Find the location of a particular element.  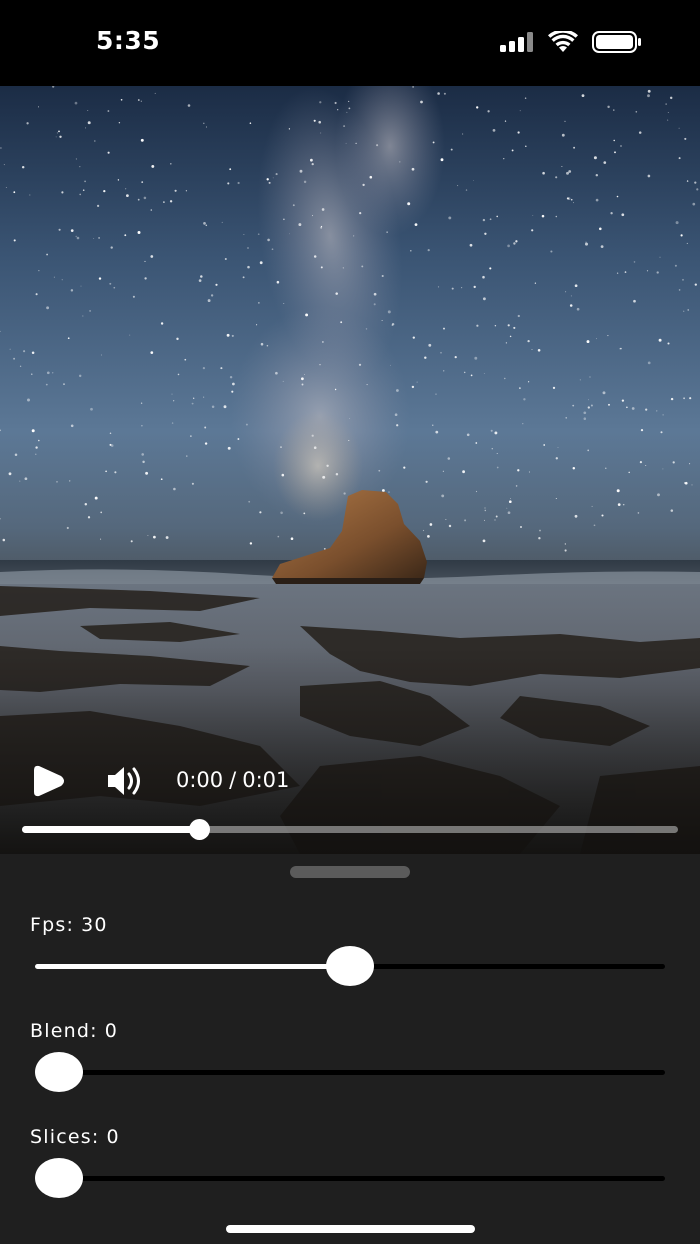

seek-bar is located at coordinates (350, 829).